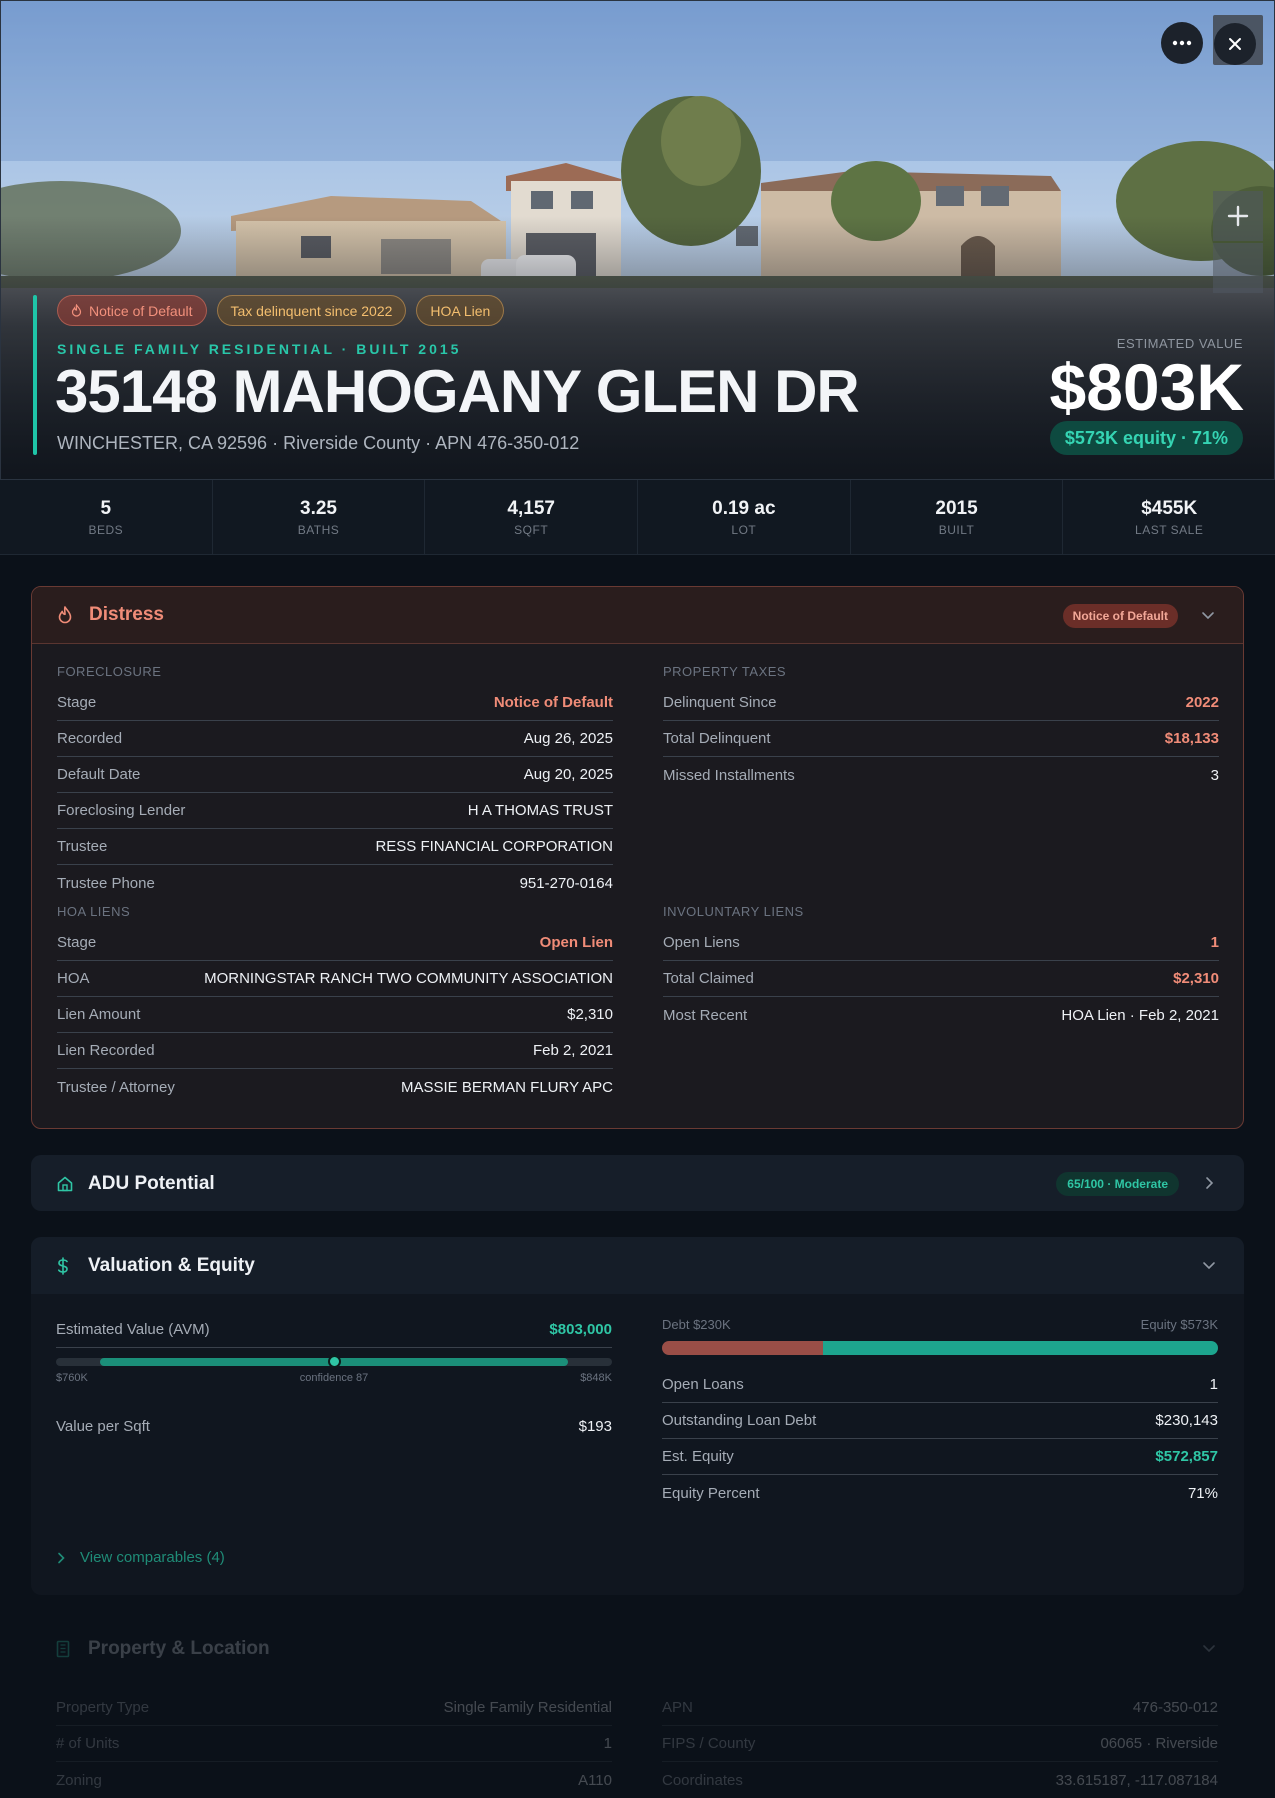 The image size is (1275, 1798). I want to click on row-value: HOA Lien · Feb 2, 2021, so click(1140, 1015).